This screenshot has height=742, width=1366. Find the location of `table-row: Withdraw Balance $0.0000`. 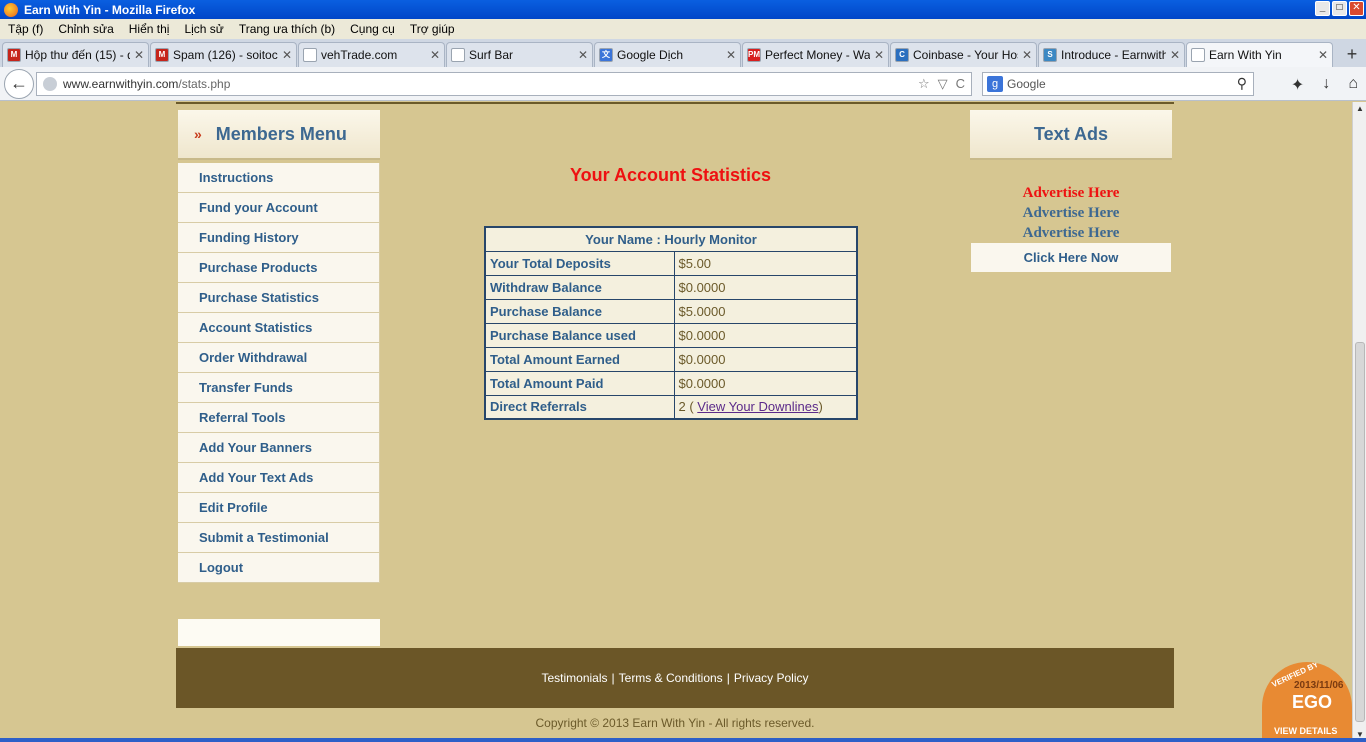

table-row: Withdraw Balance $0.0000 is located at coordinates (671, 287).